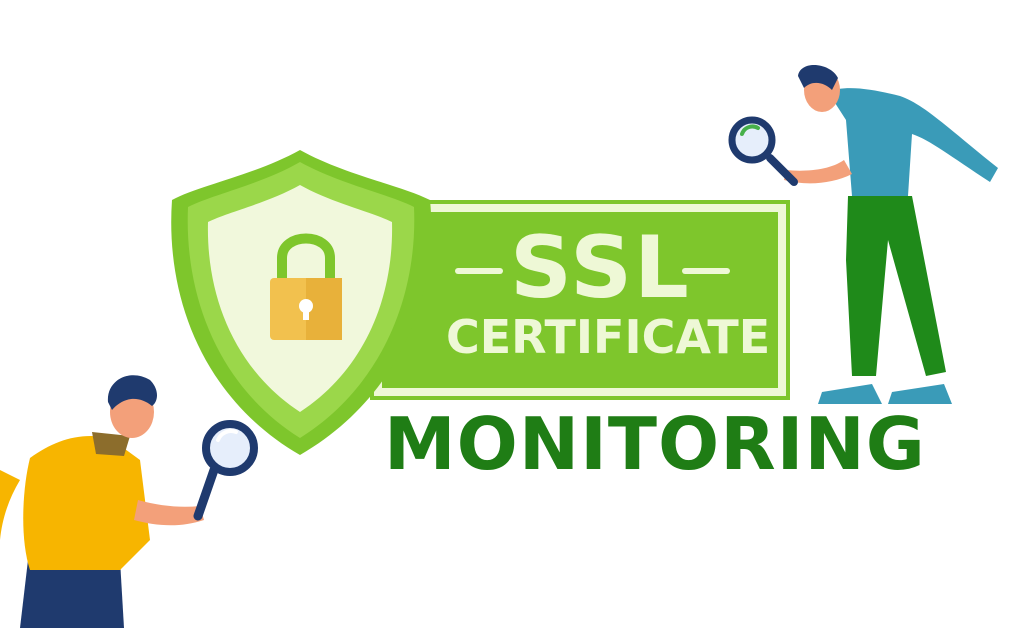 The height and width of the screenshot is (632, 1024). Describe the element at coordinates (479, 271) in the screenshot. I see `ssl-left-dash` at that location.